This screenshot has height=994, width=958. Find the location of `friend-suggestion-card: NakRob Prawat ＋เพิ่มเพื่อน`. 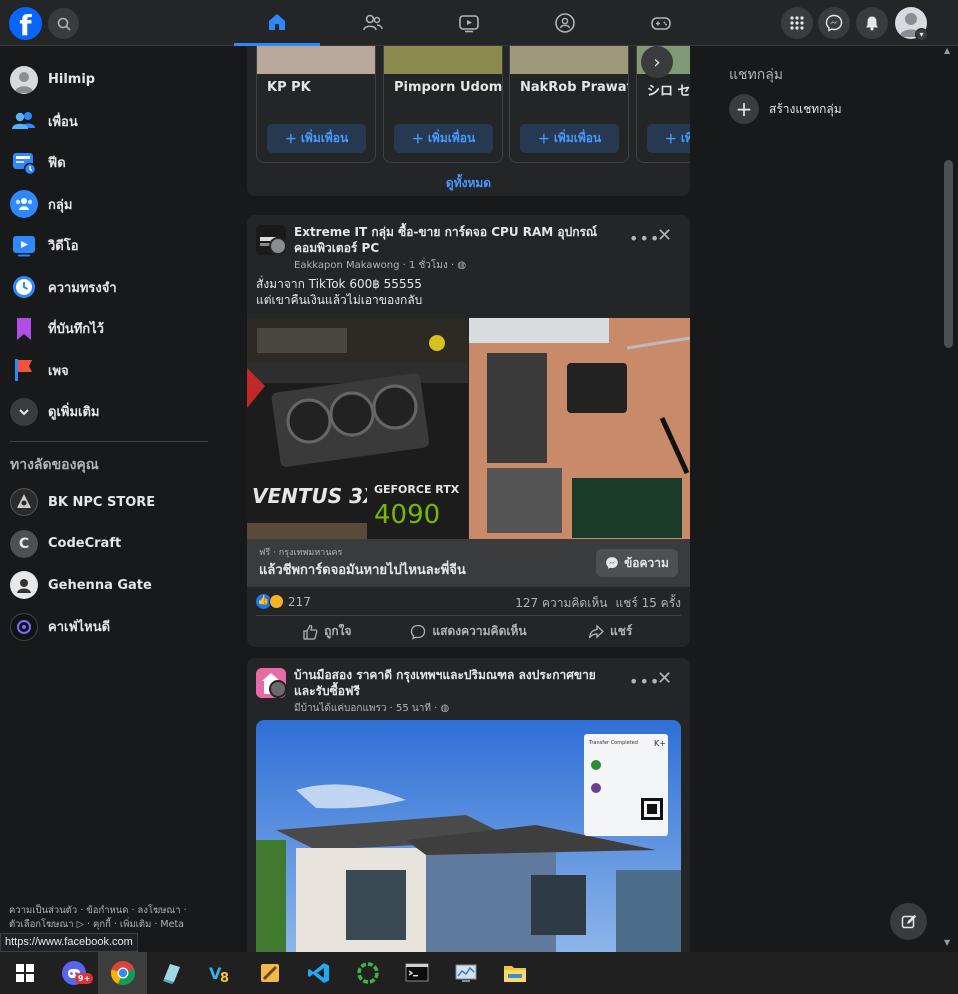

friend-suggestion-card: NakRob Prawat ＋เพิ่มเพื่อน is located at coordinates (569, 104).